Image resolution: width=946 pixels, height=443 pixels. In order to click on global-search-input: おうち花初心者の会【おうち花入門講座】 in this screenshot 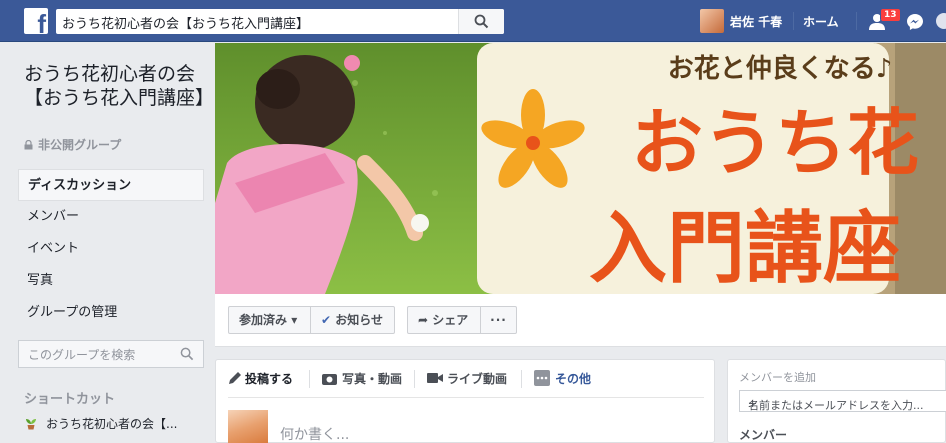, I will do `click(280, 21)`.